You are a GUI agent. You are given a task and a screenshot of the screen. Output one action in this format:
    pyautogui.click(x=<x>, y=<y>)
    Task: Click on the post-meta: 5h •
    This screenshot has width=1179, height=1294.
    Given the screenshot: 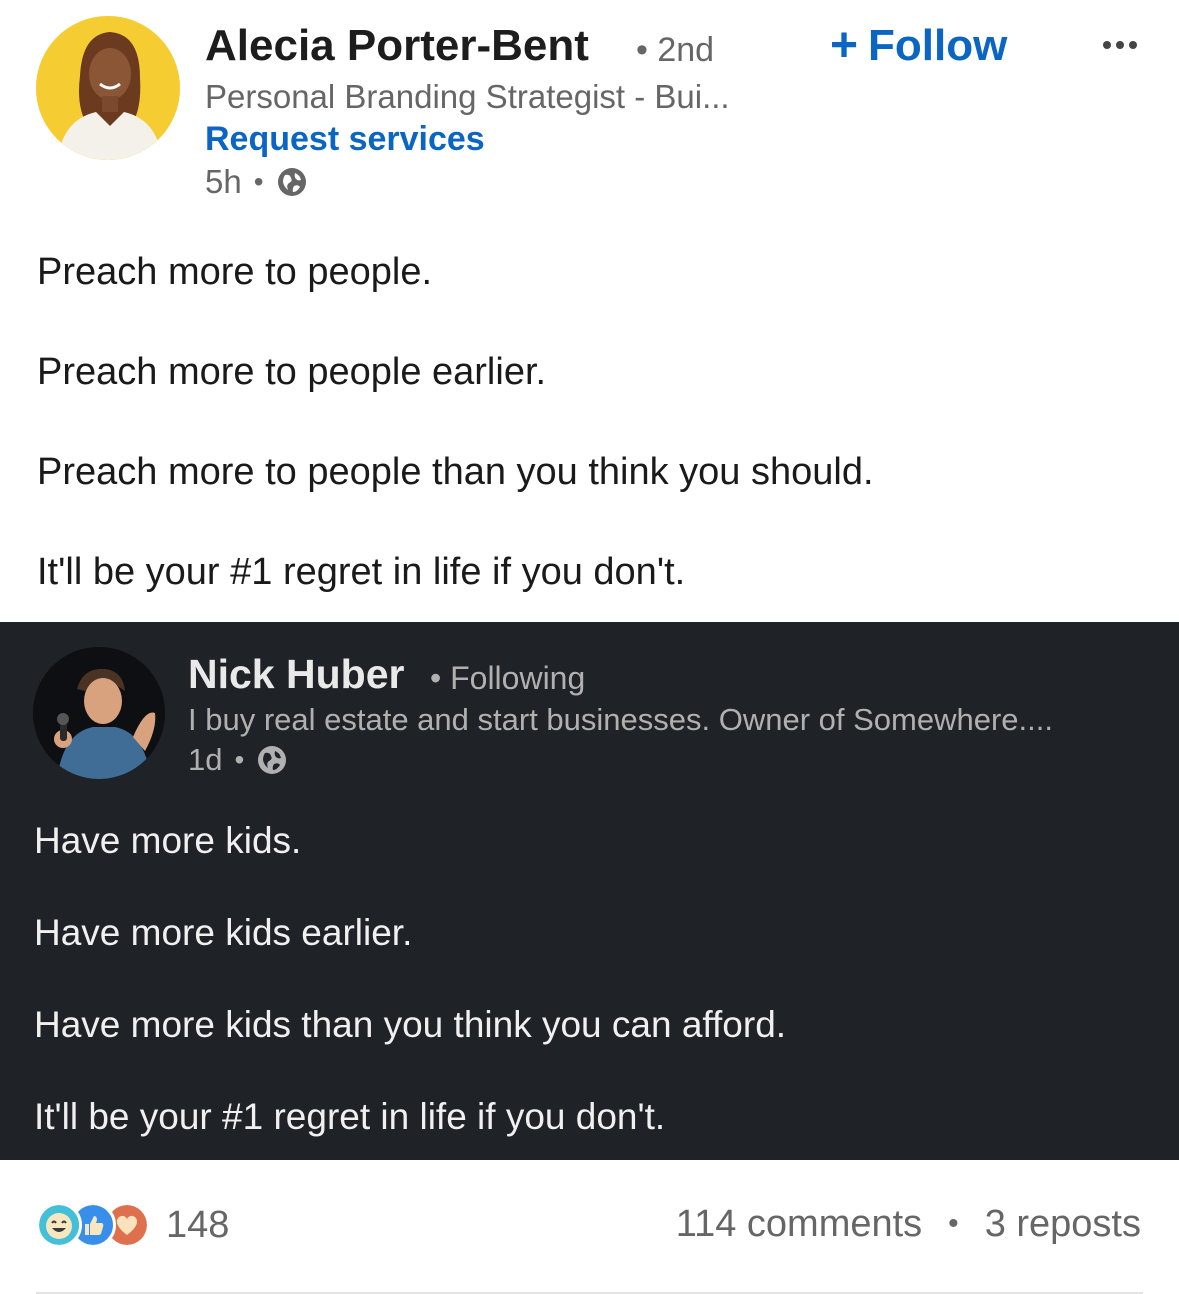 What is the action you would take?
    pyautogui.click(x=256, y=182)
    